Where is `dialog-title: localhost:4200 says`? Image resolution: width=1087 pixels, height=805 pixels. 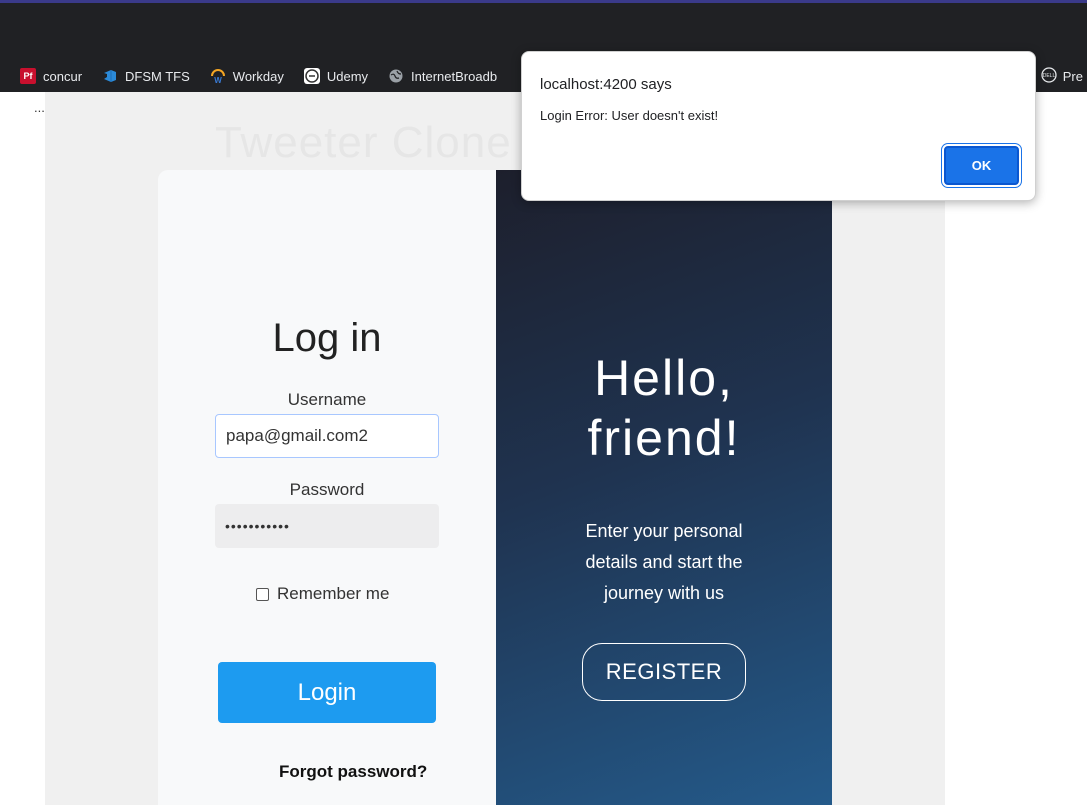
dialog-title: localhost:4200 says is located at coordinates (606, 84).